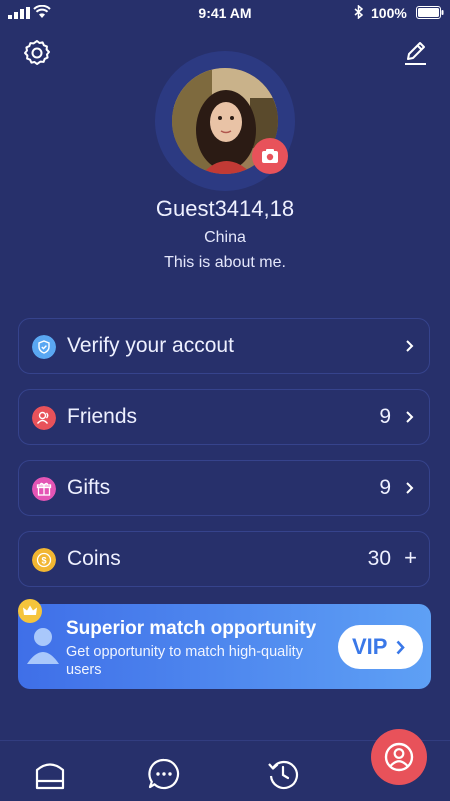 The width and height of the screenshot is (450, 801). I want to click on battery-icon, so click(430, 12).